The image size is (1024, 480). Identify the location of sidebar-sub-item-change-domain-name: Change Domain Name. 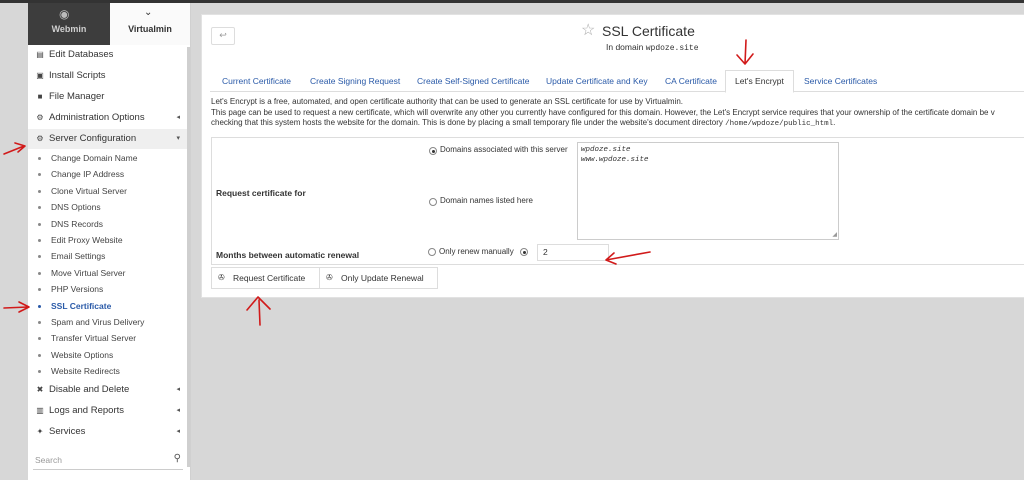
(108, 158).